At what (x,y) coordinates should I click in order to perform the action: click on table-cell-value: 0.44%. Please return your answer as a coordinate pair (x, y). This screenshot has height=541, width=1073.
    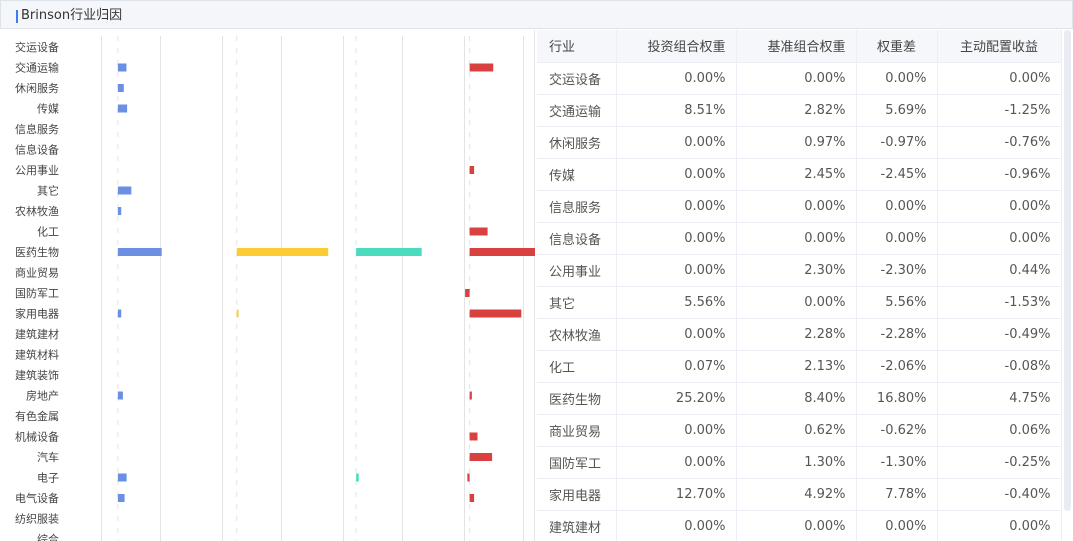
    Looking at the image, I should click on (999, 270).